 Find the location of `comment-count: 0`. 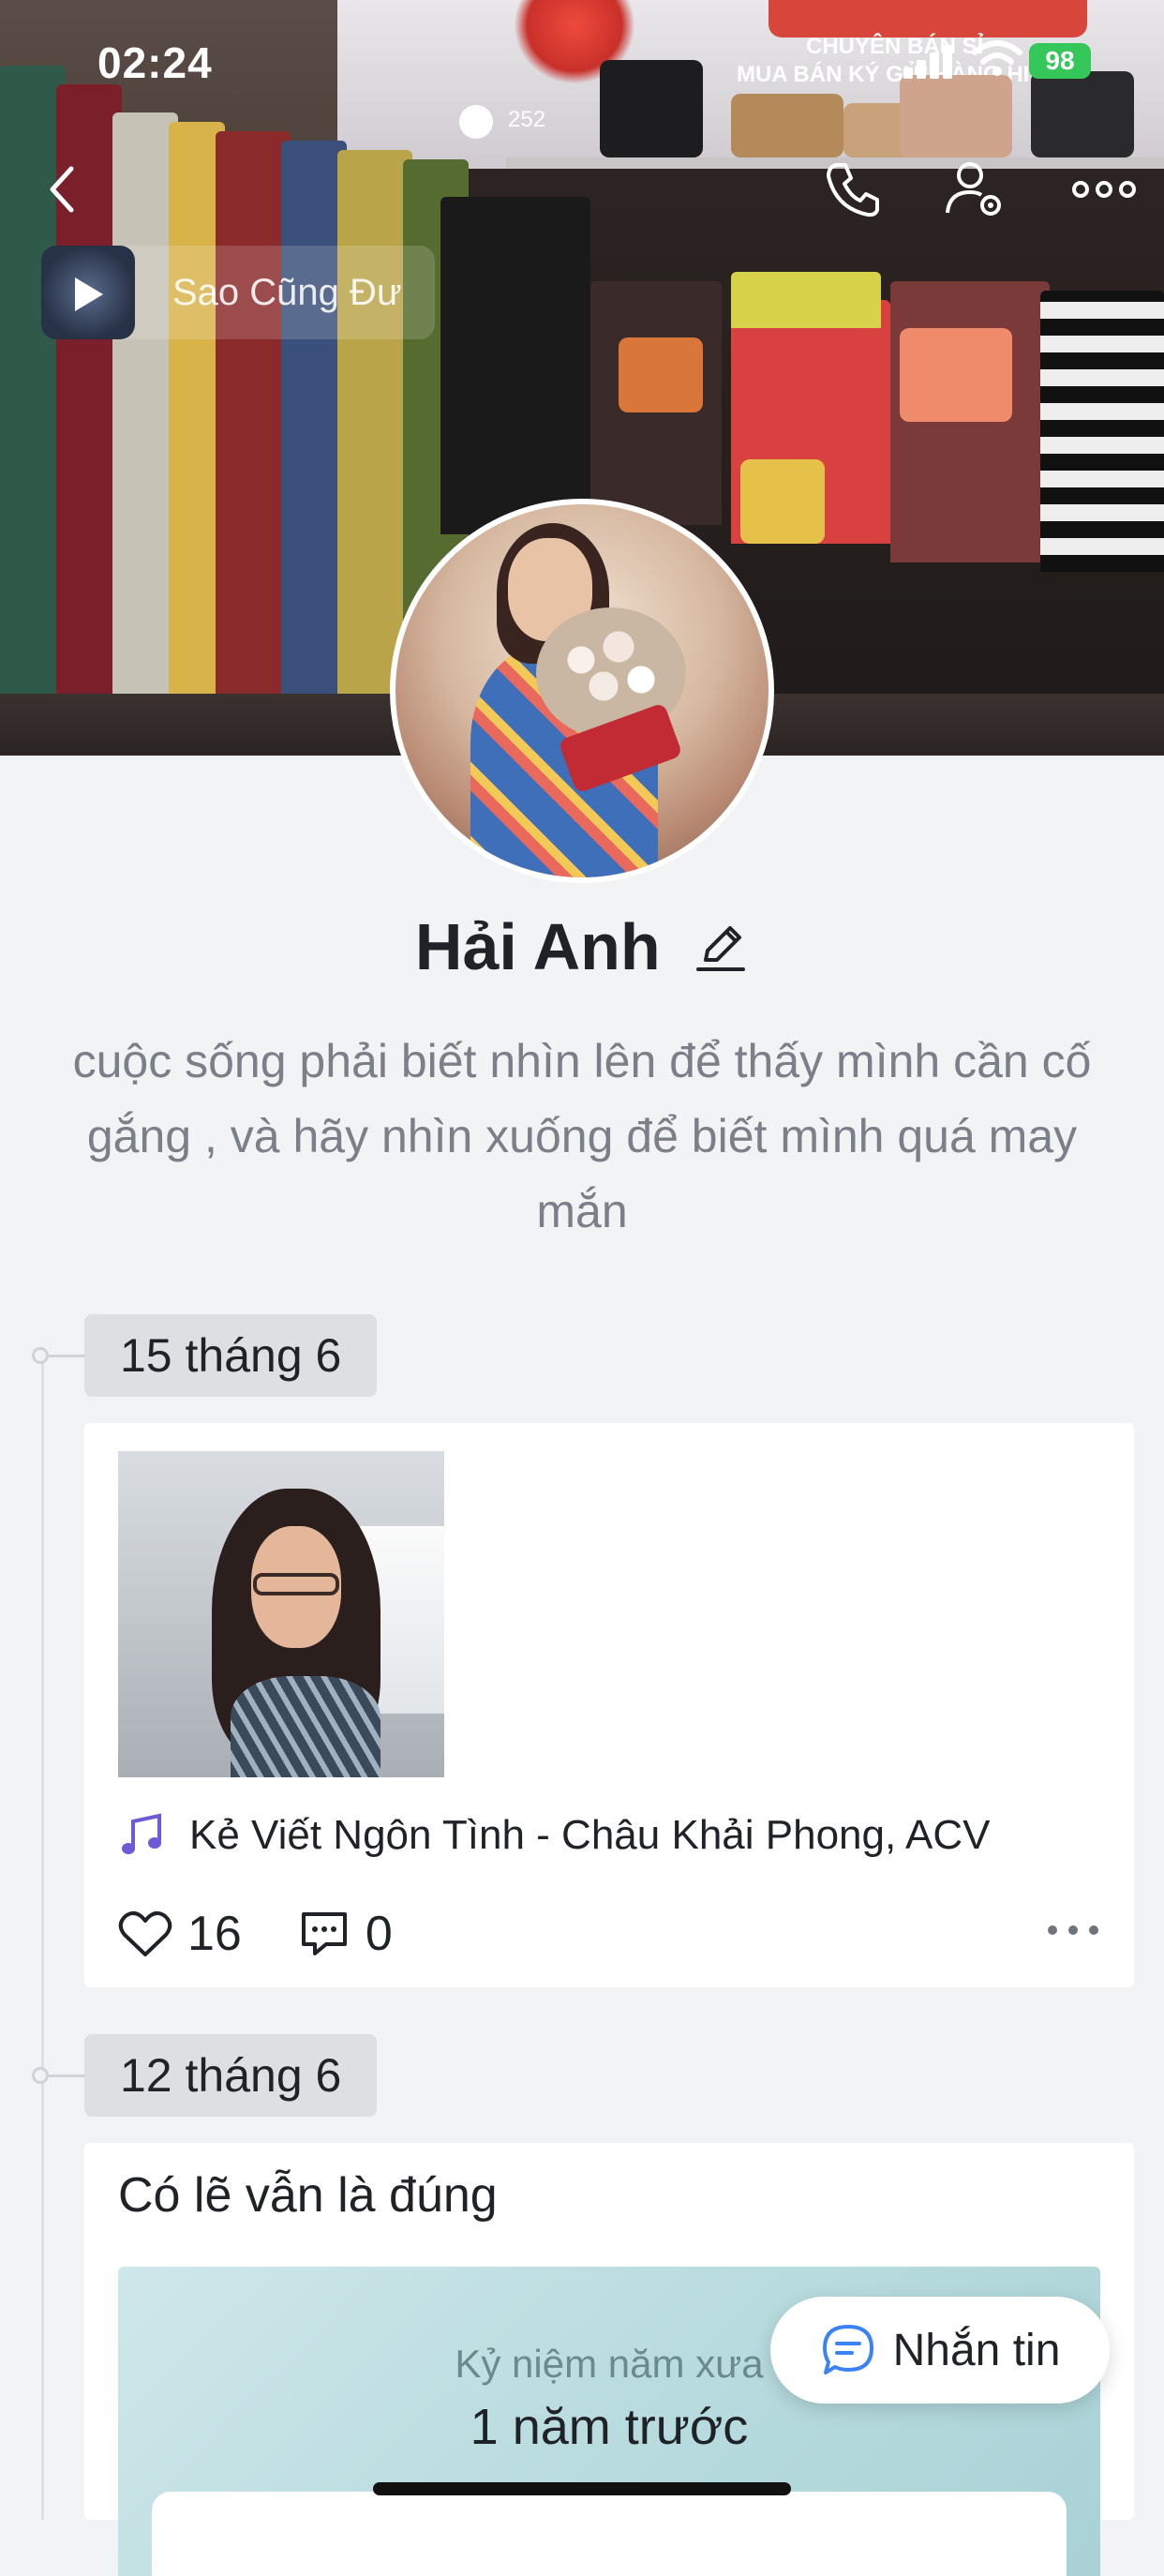

comment-count: 0 is located at coordinates (379, 1934).